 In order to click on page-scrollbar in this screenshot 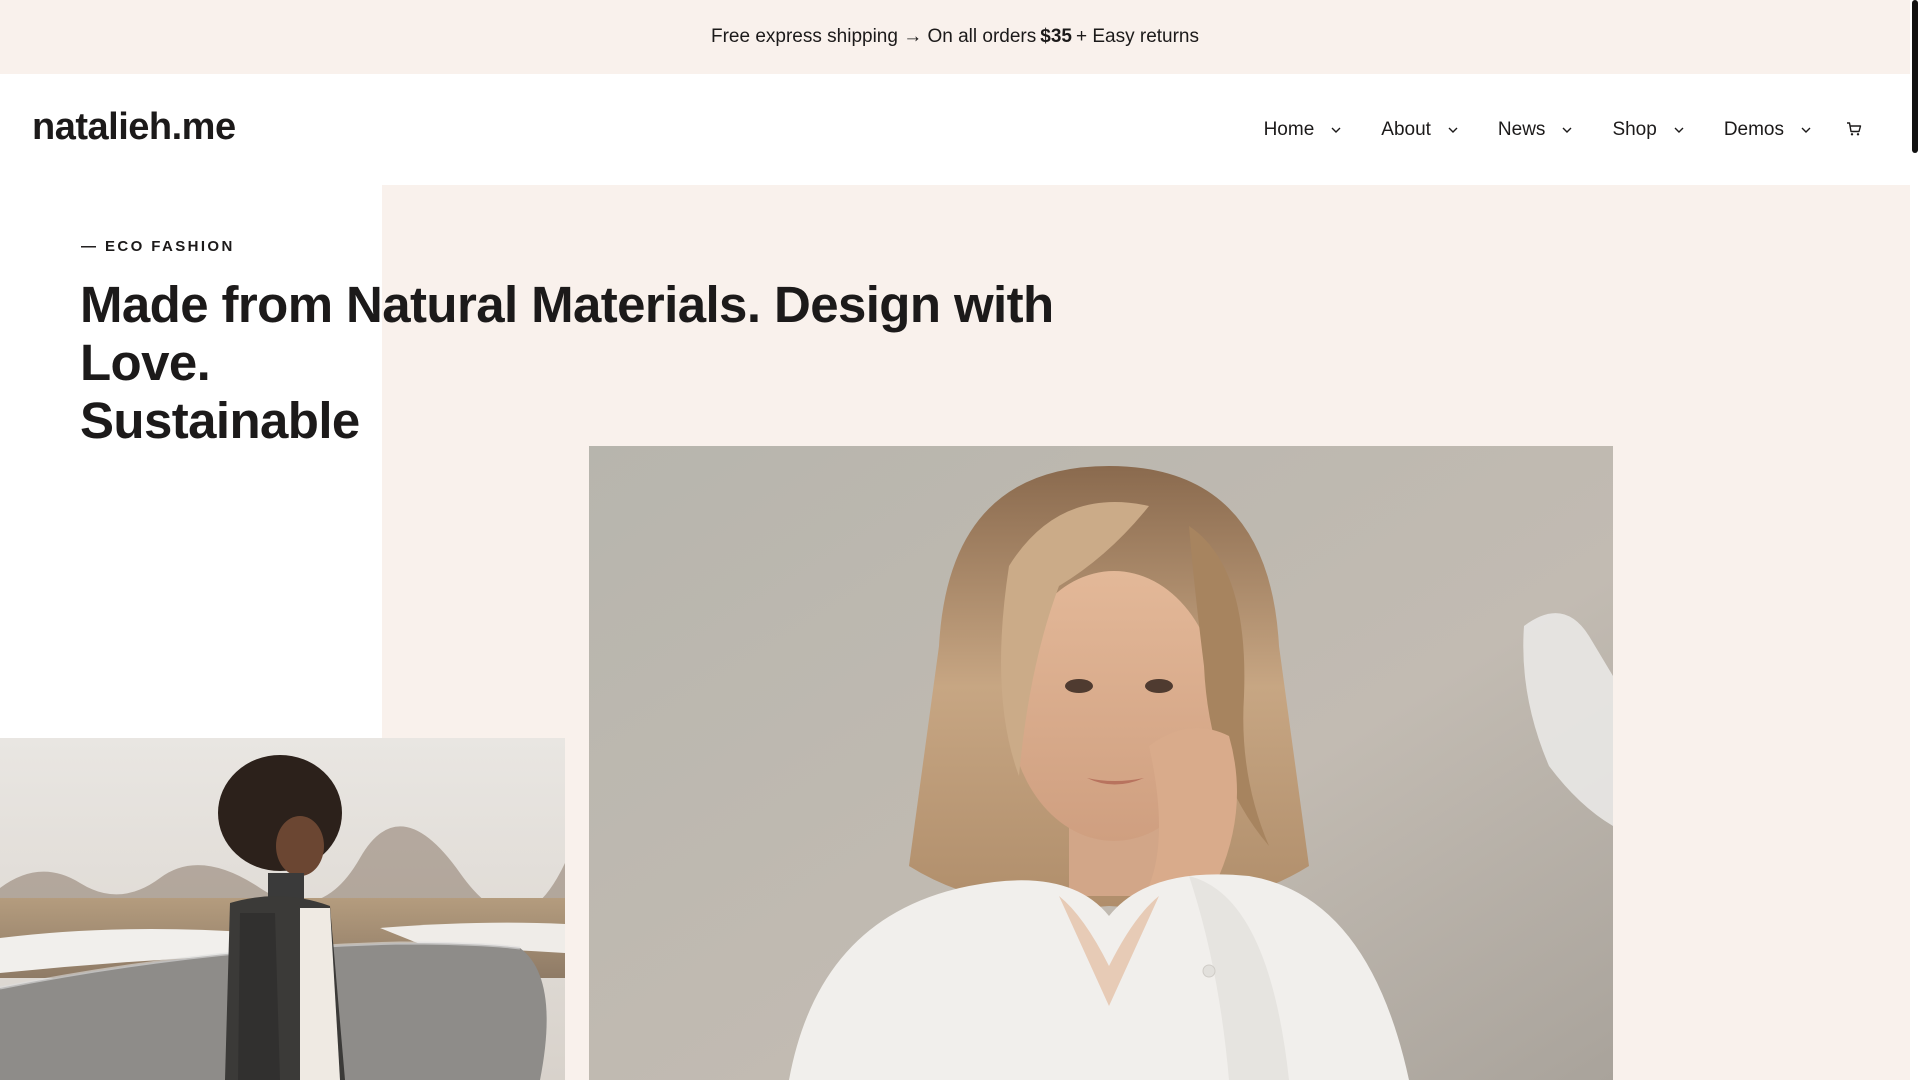, I will do `click(1915, 540)`.